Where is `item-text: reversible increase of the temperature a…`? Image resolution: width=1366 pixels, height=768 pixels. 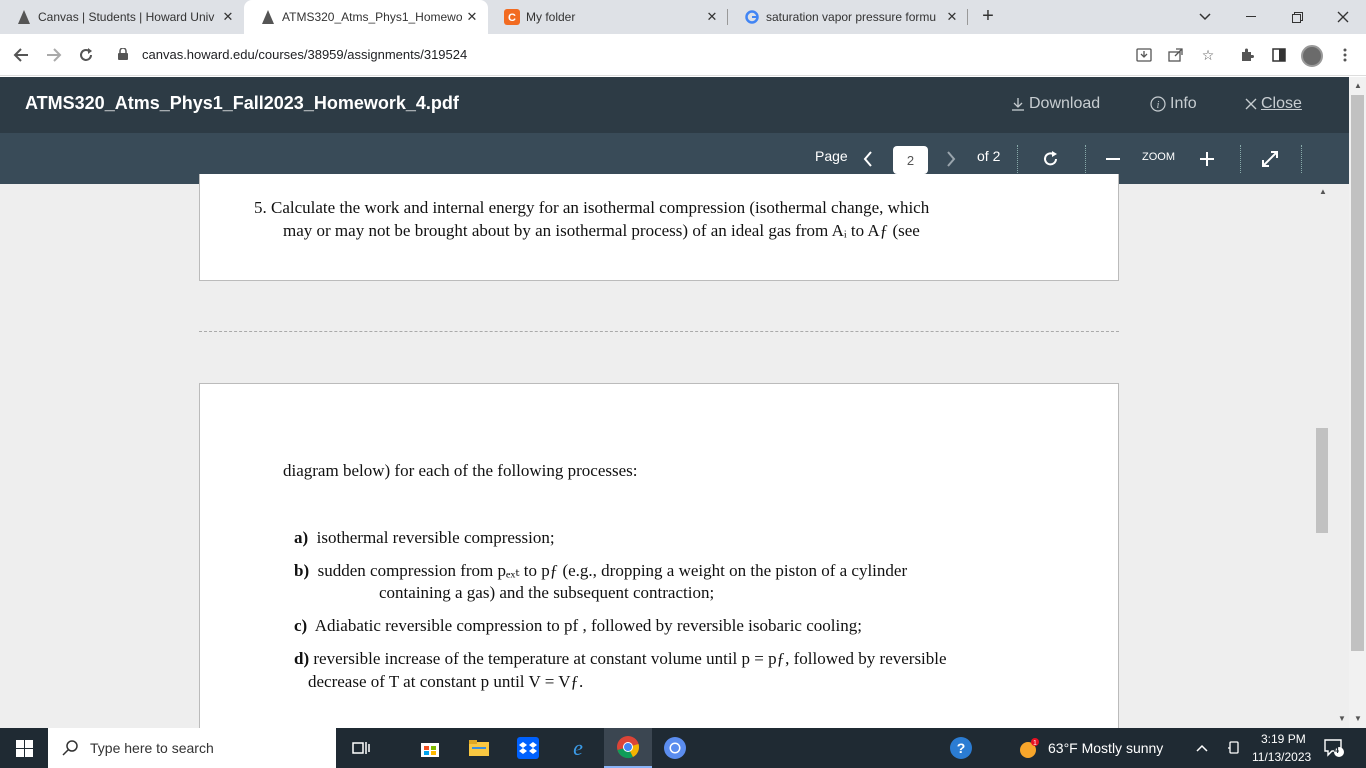
item-text: reversible increase of the temperature a… is located at coordinates (630, 658).